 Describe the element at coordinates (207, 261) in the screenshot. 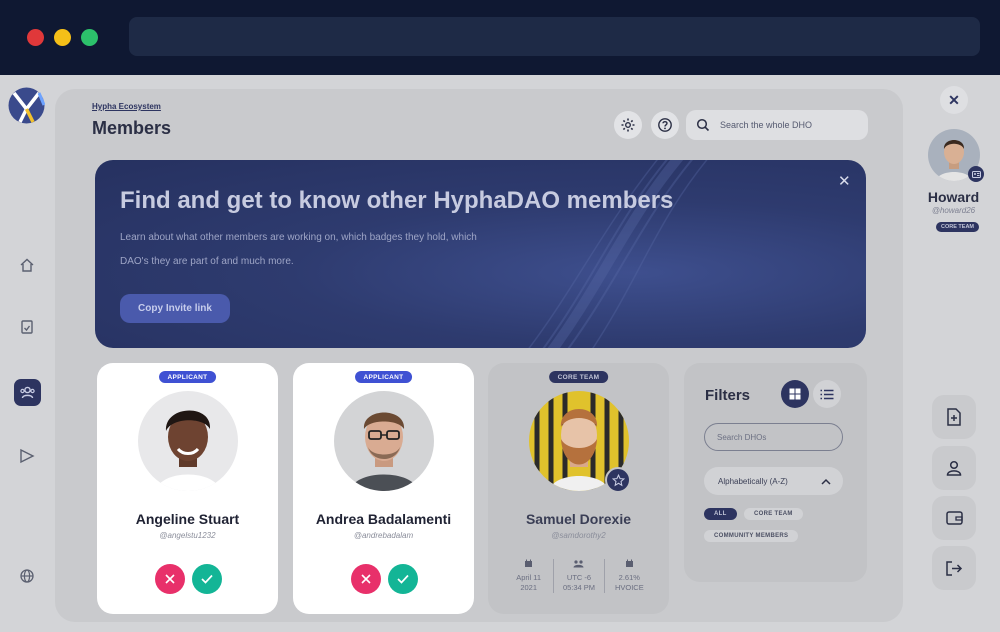

I see `banner-description-line2: DAO's they are part of and much more.` at that location.